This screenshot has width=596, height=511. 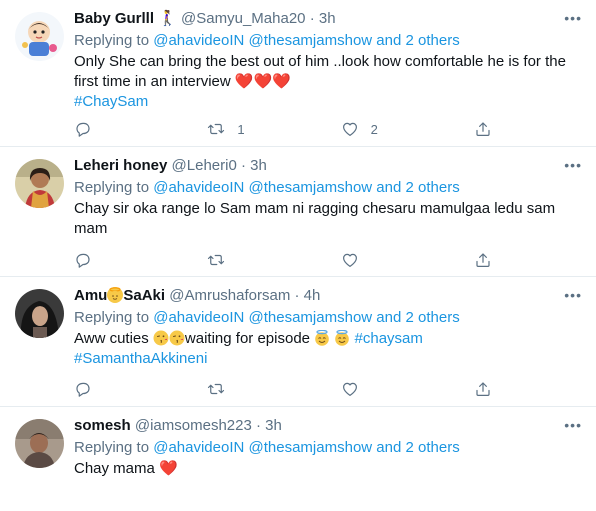 What do you see at coordinates (115, 295) in the screenshot?
I see `angel-emoji-icon` at bounding box center [115, 295].